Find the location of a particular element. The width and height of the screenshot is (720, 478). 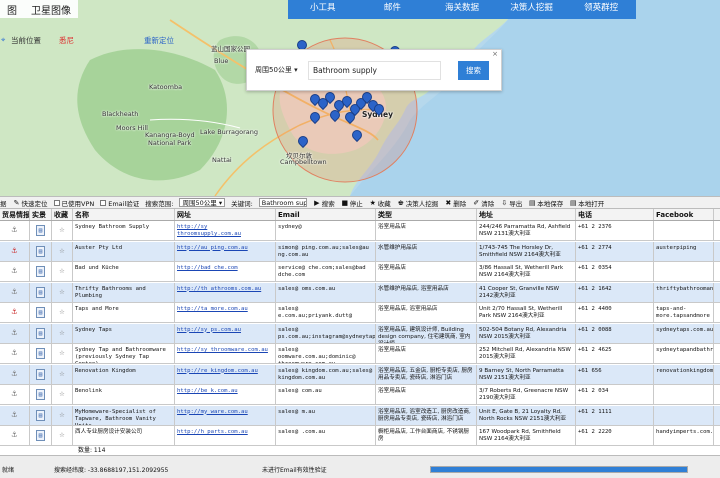

toolbar-item: Email验证 is located at coordinates (119, 203).